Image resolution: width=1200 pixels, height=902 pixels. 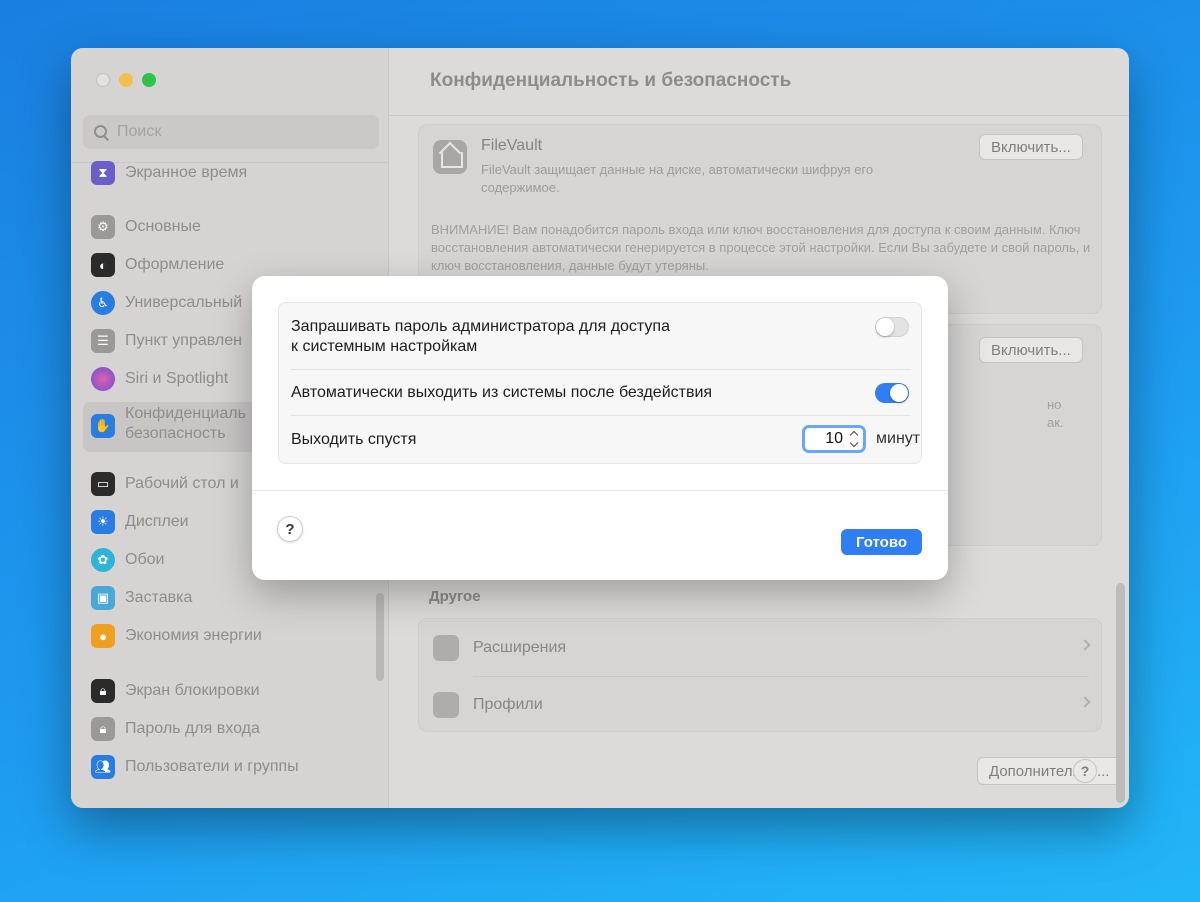 I want to click on sidebar-item-label: Экономия энергии, so click(x=193, y=635).